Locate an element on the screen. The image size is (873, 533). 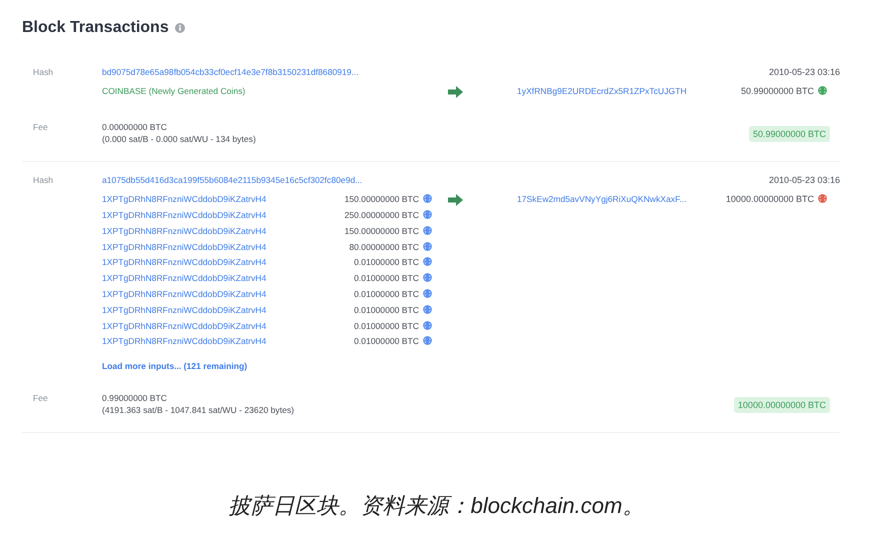
input-amount: 250.00000000 BTC is located at coordinates (381, 215).